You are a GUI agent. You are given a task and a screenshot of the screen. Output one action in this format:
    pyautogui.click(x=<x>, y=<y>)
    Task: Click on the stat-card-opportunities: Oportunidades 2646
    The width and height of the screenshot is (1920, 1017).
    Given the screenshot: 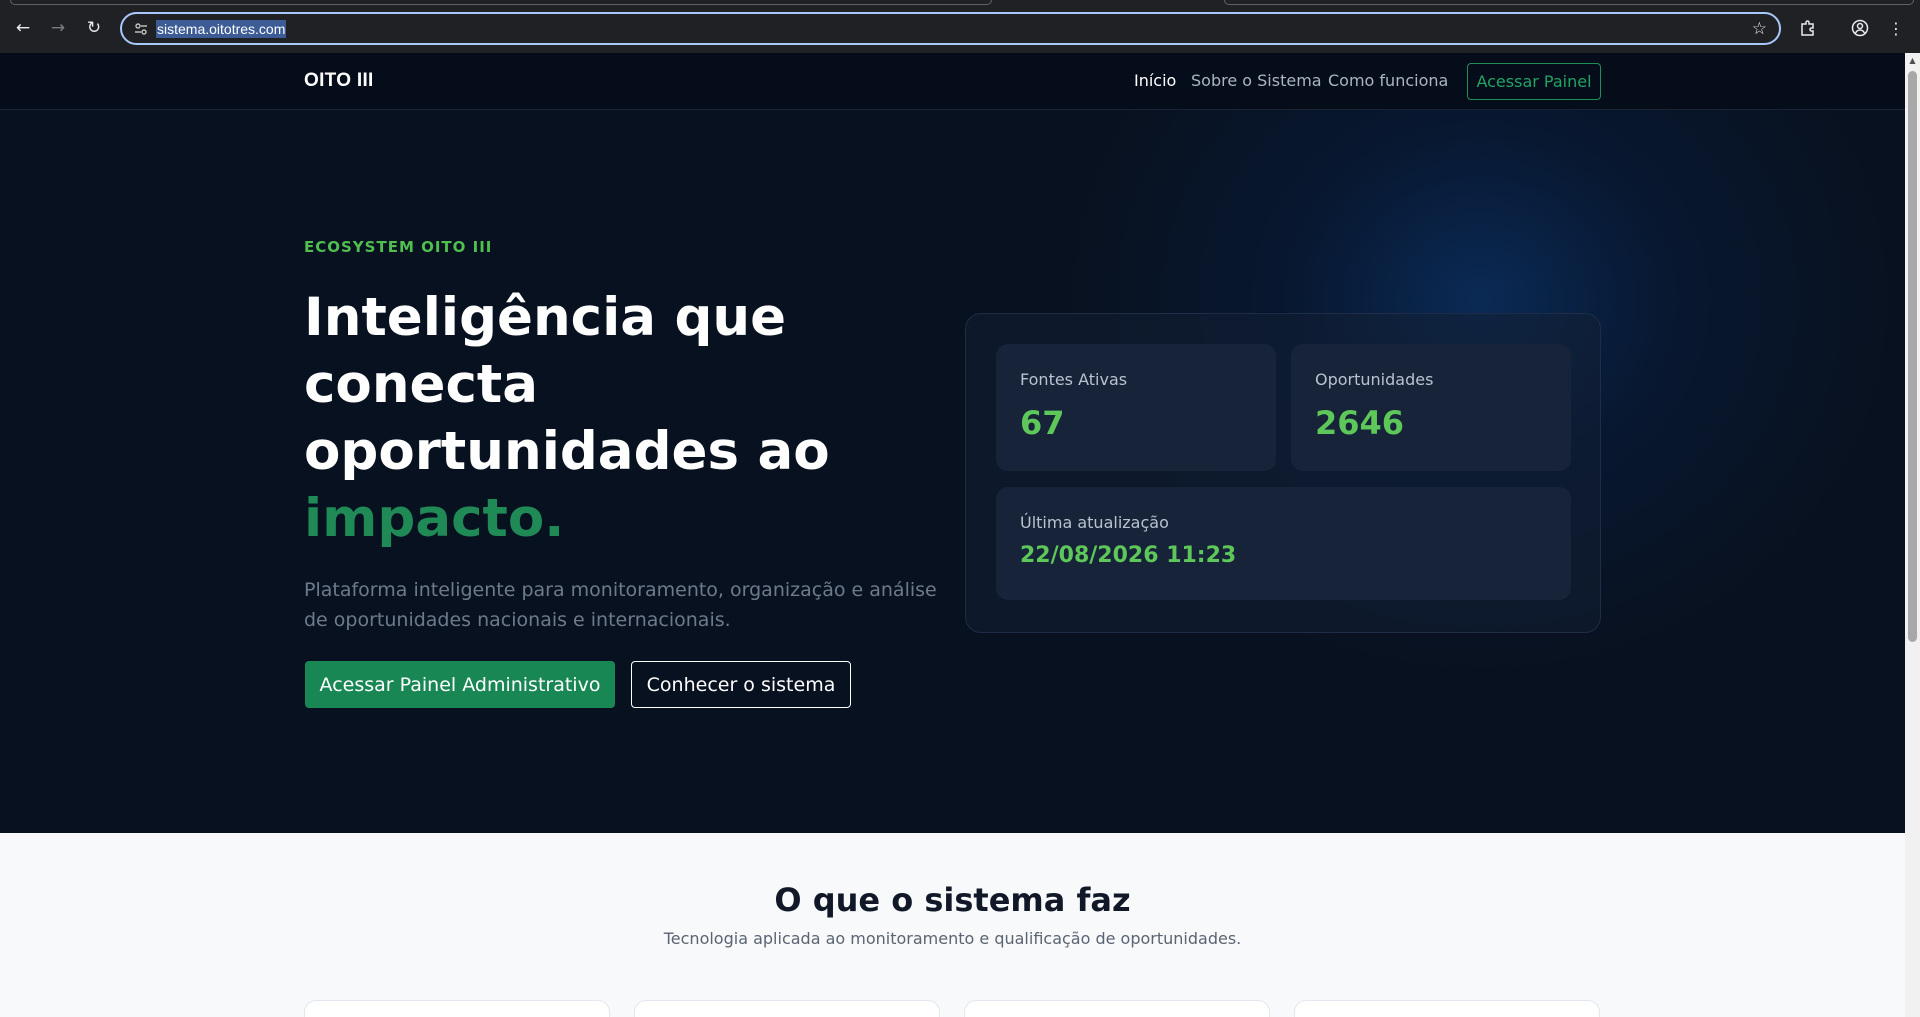 What is the action you would take?
    pyautogui.click(x=1431, y=407)
    